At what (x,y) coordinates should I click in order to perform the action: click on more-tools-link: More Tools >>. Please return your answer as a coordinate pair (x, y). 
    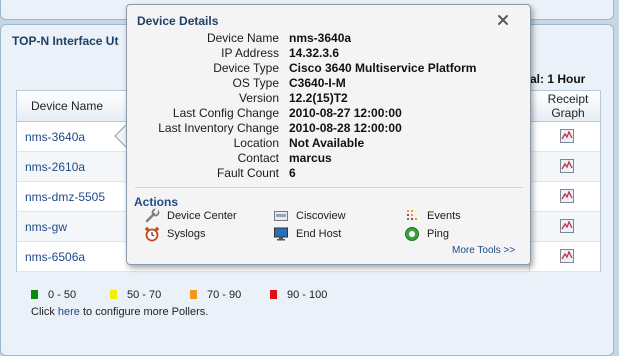
    Looking at the image, I should click on (483, 250).